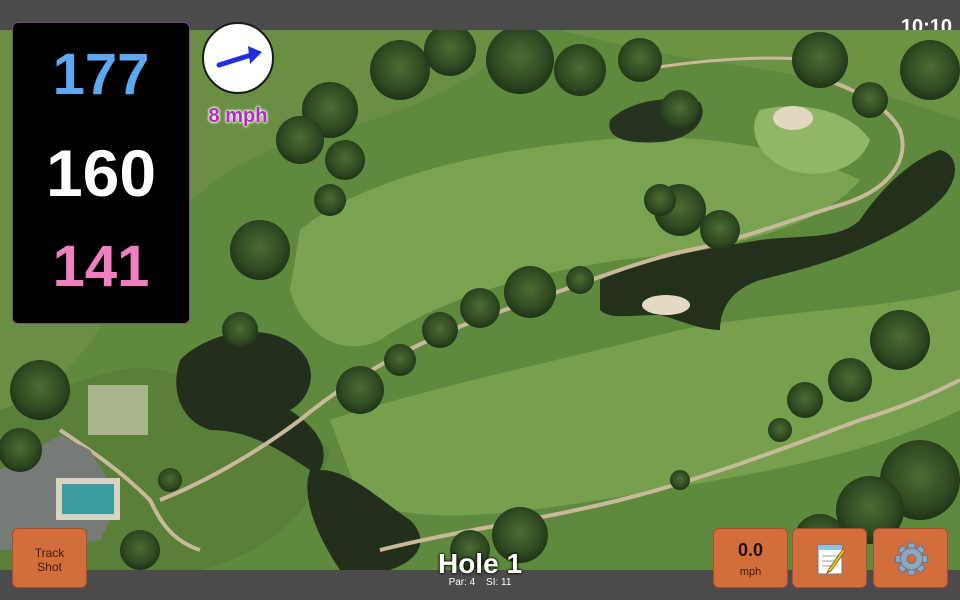 This screenshot has width=960, height=600. Describe the element at coordinates (101, 74) in the screenshot. I see `back-of-green-distance: 177` at that location.